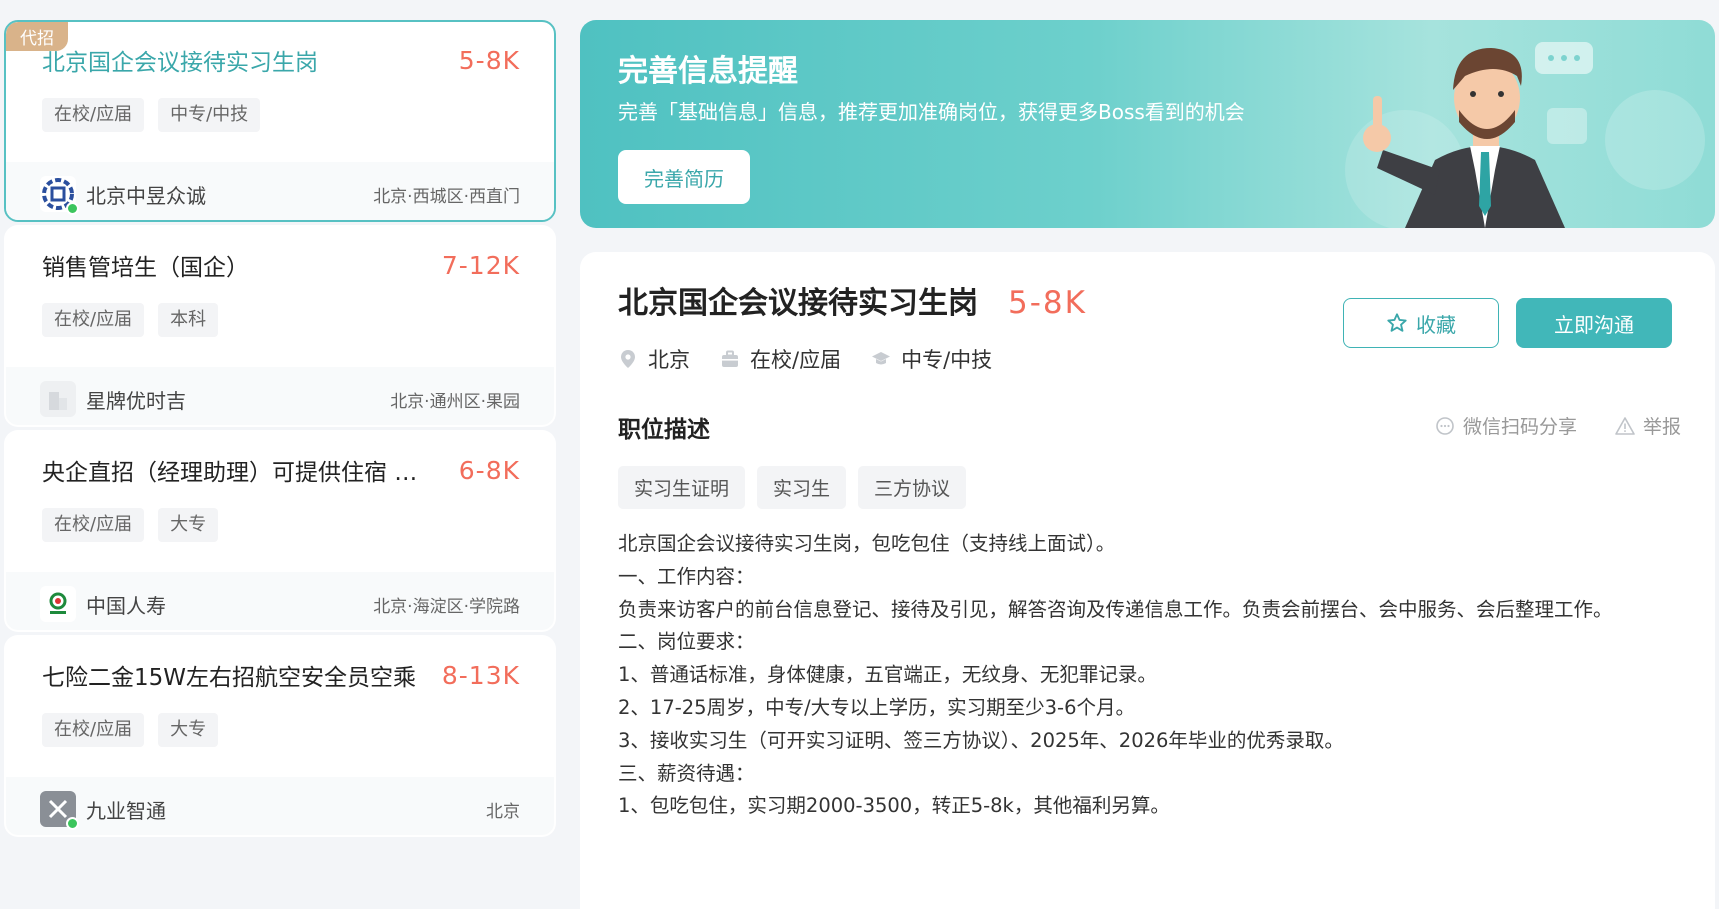  What do you see at coordinates (708, 71) in the screenshot?
I see `banner-title: 完善信息提醒` at bounding box center [708, 71].